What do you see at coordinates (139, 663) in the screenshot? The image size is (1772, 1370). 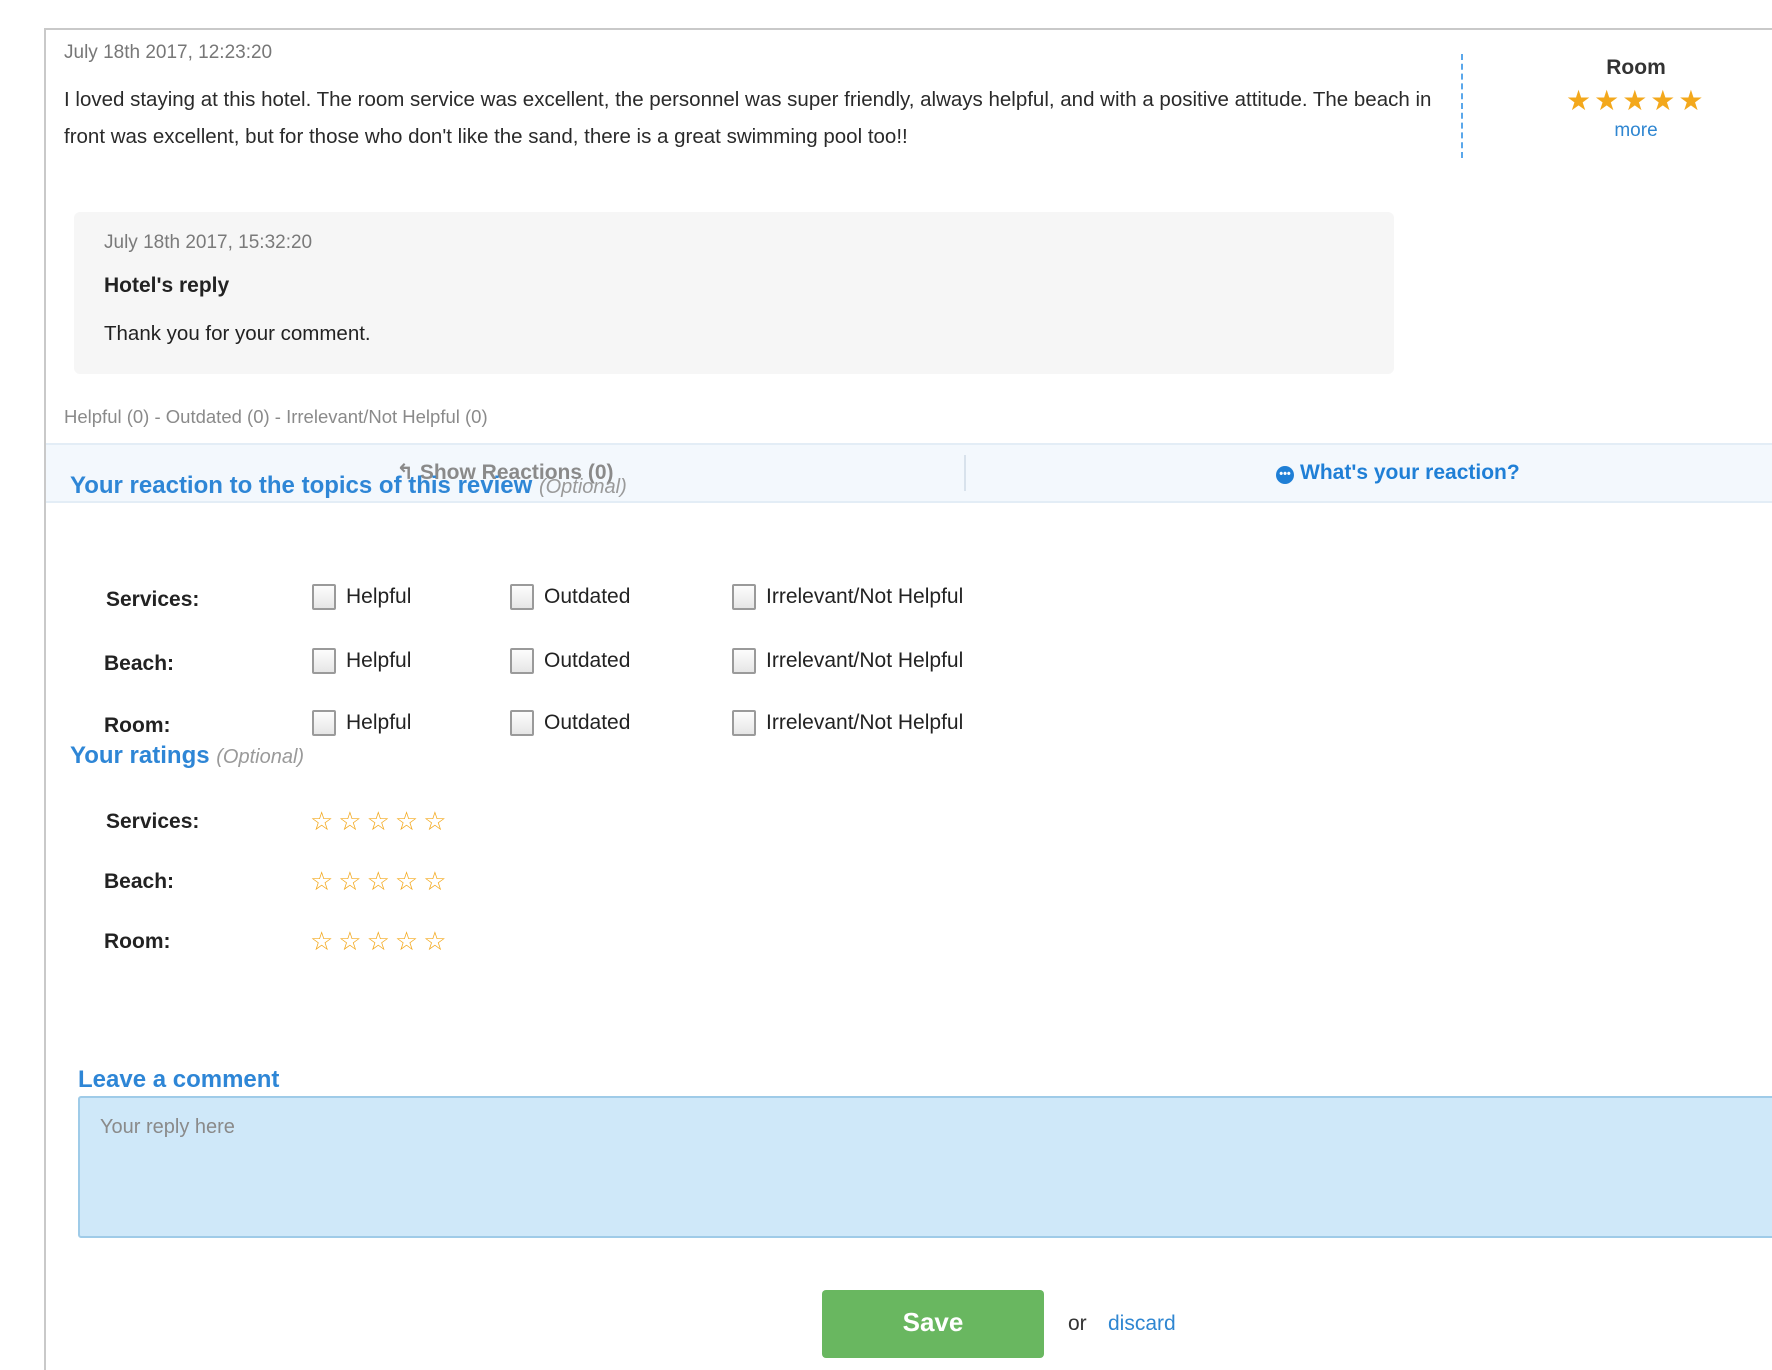 I see `topic-label-beach: Beach:` at bounding box center [139, 663].